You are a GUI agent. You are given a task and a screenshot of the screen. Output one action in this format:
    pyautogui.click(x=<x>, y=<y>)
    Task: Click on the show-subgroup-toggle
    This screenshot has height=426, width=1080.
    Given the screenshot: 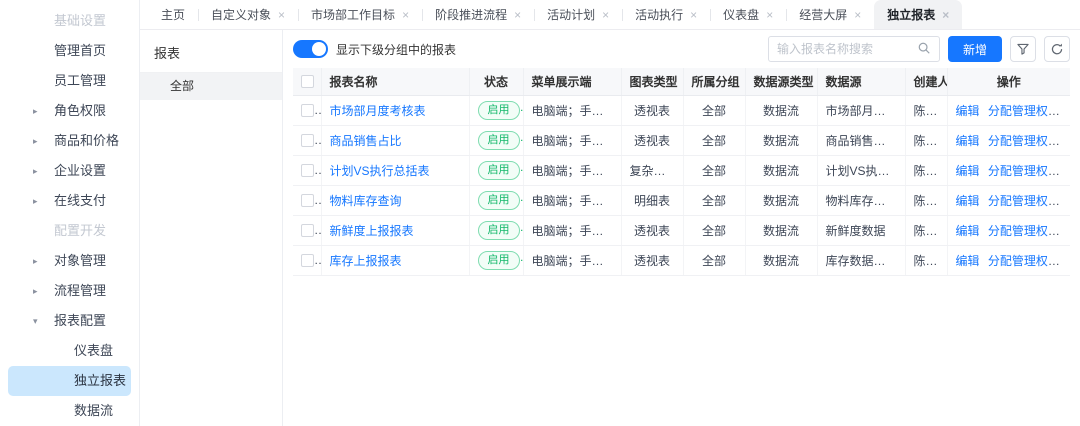 What is the action you would take?
    pyautogui.click(x=310, y=49)
    